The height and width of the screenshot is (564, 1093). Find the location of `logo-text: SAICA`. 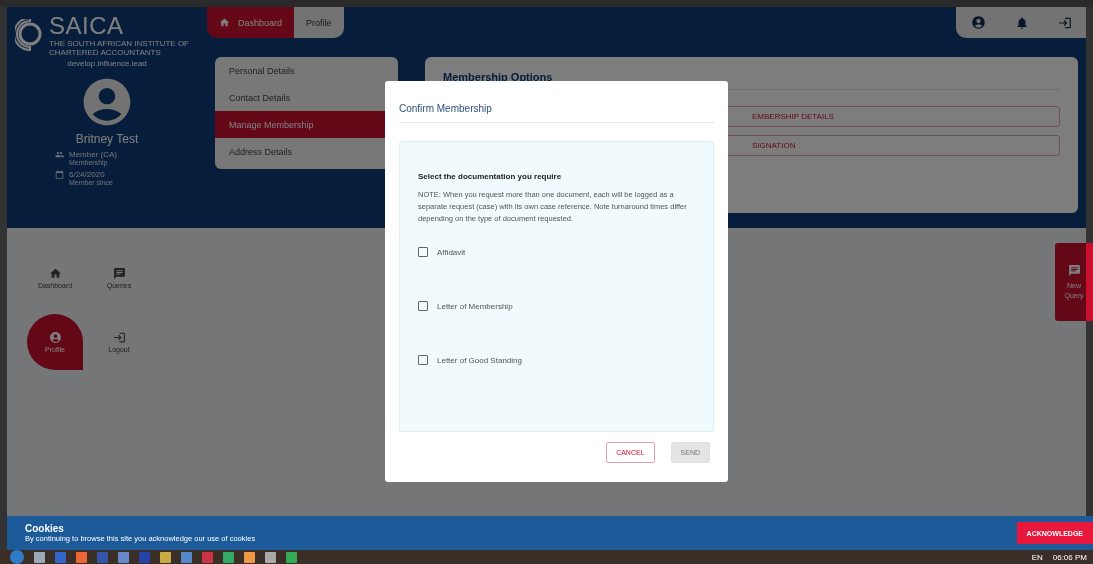

logo-text: SAICA is located at coordinates (87, 26).